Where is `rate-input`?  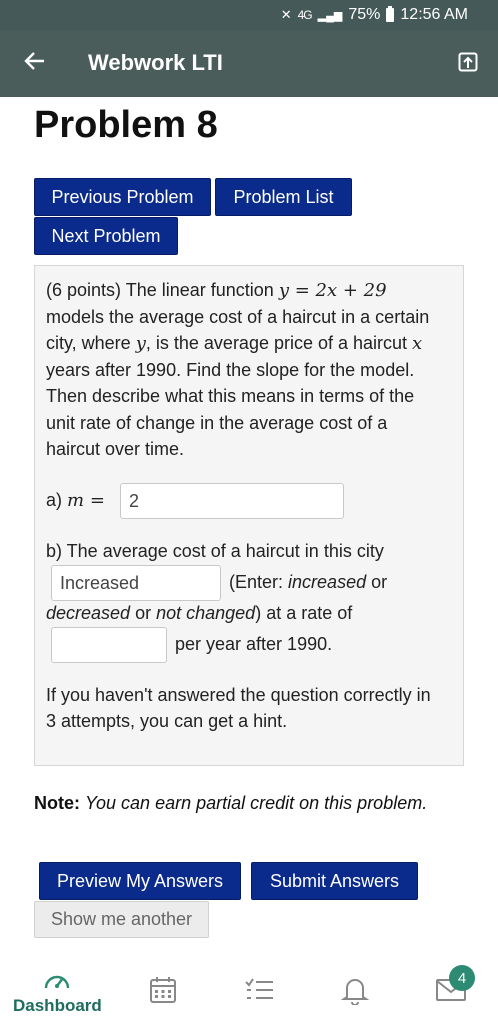
rate-input is located at coordinates (109, 645).